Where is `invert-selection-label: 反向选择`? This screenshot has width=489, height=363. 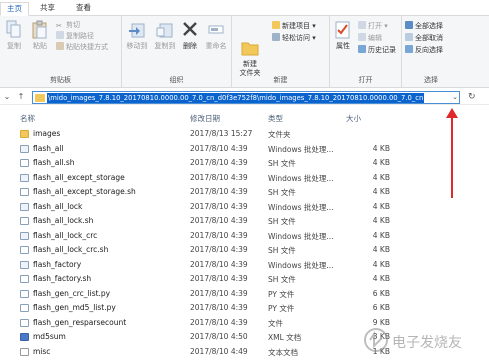 invert-selection-label: 反向选择 is located at coordinates (429, 50).